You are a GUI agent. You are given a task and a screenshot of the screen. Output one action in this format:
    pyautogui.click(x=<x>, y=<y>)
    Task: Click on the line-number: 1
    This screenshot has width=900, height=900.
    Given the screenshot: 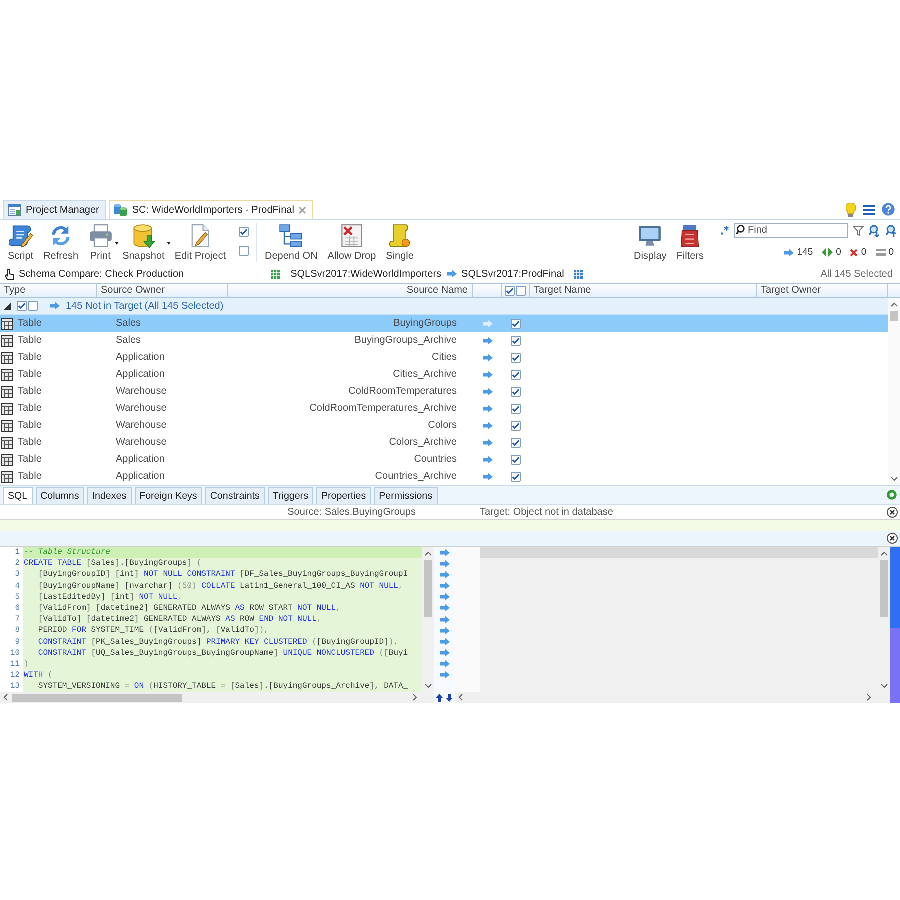 What is the action you would take?
    pyautogui.click(x=17, y=552)
    